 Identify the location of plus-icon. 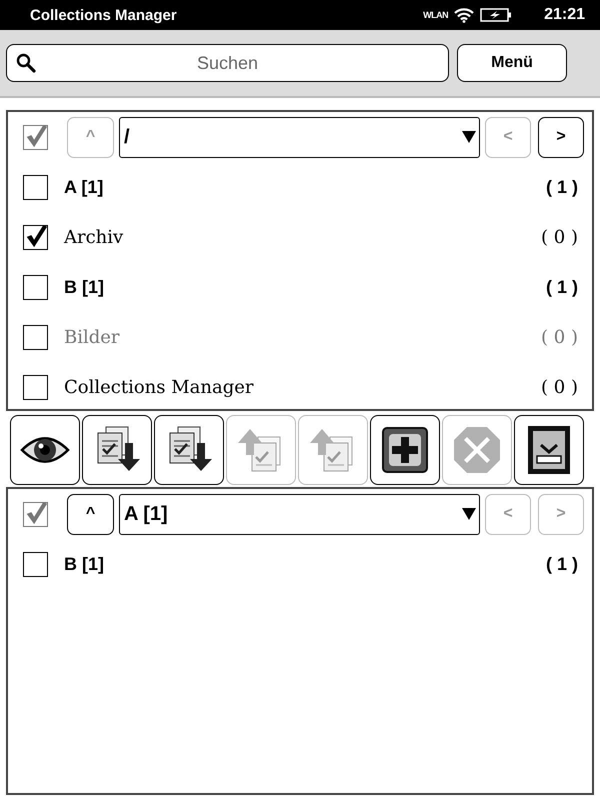
(405, 450).